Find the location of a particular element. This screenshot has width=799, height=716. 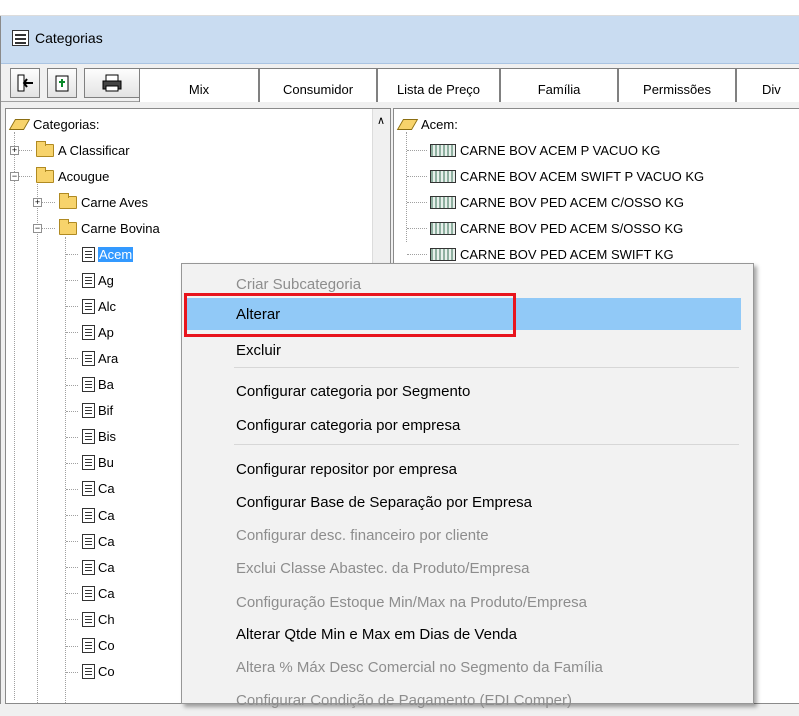

tab-div: Div is located at coordinates (767, 85).